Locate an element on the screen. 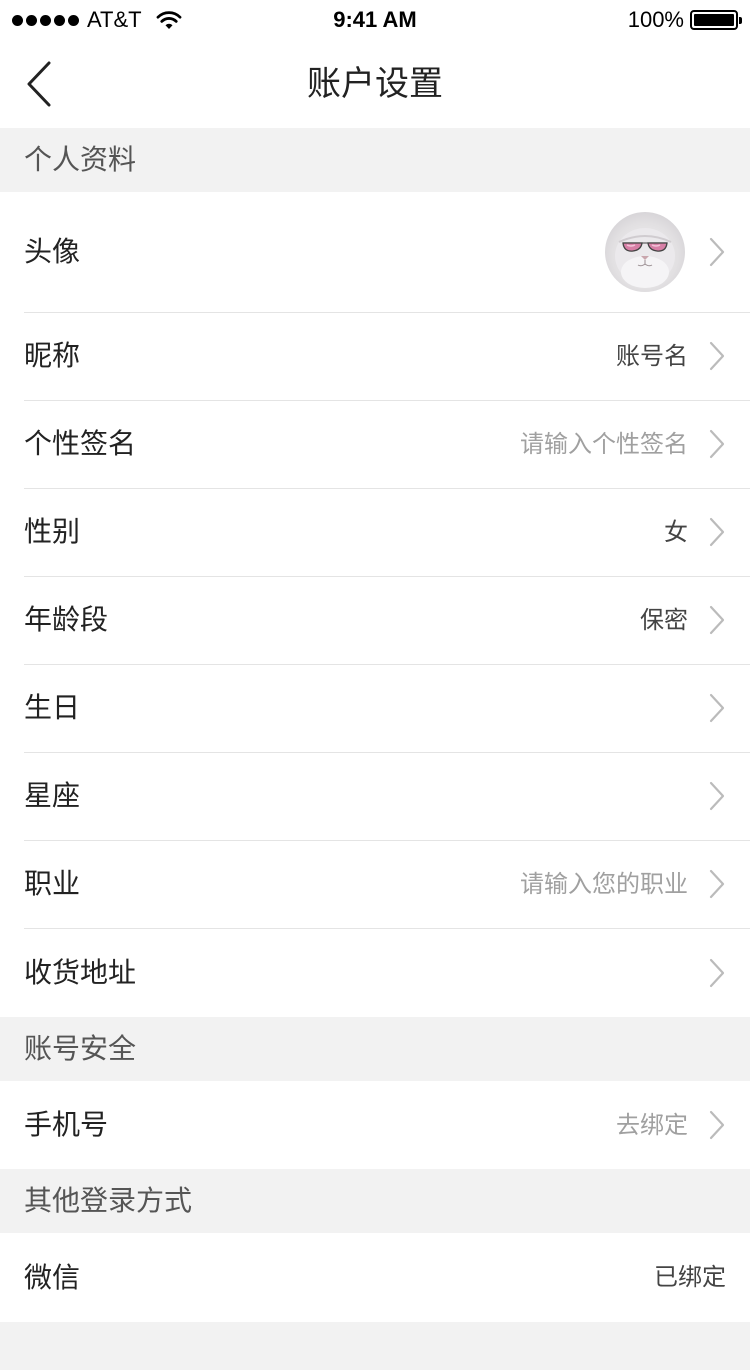 The width and height of the screenshot is (750, 1370). nickname-value: 账号名 is located at coordinates (652, 356).